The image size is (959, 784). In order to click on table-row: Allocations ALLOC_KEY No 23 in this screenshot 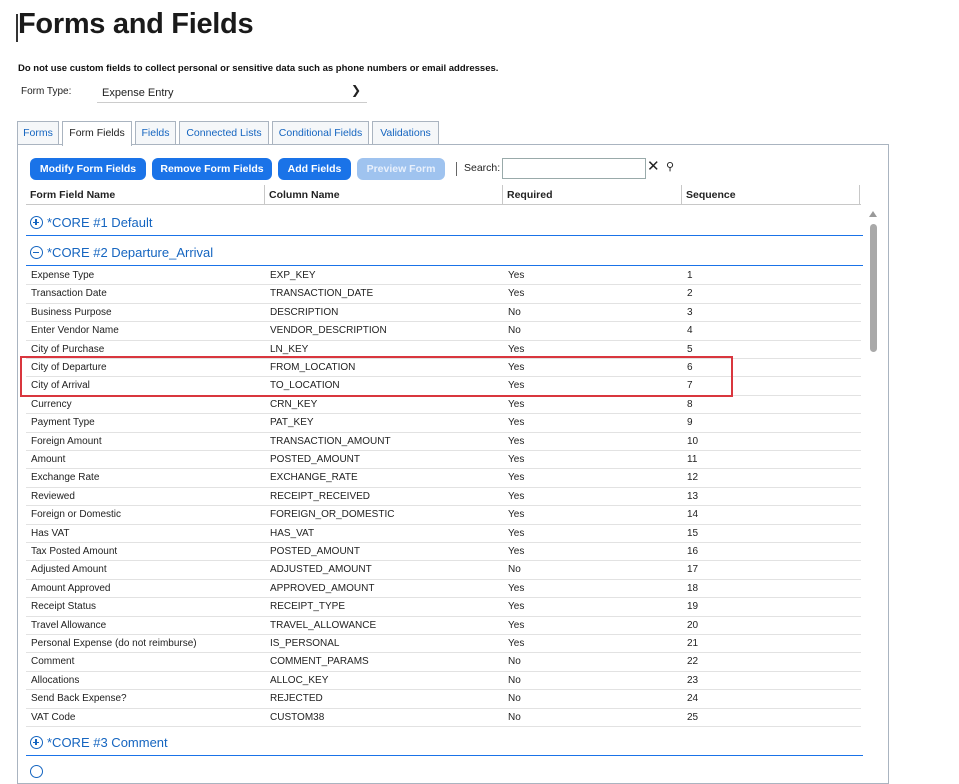, I will do `click(443, 681)`.